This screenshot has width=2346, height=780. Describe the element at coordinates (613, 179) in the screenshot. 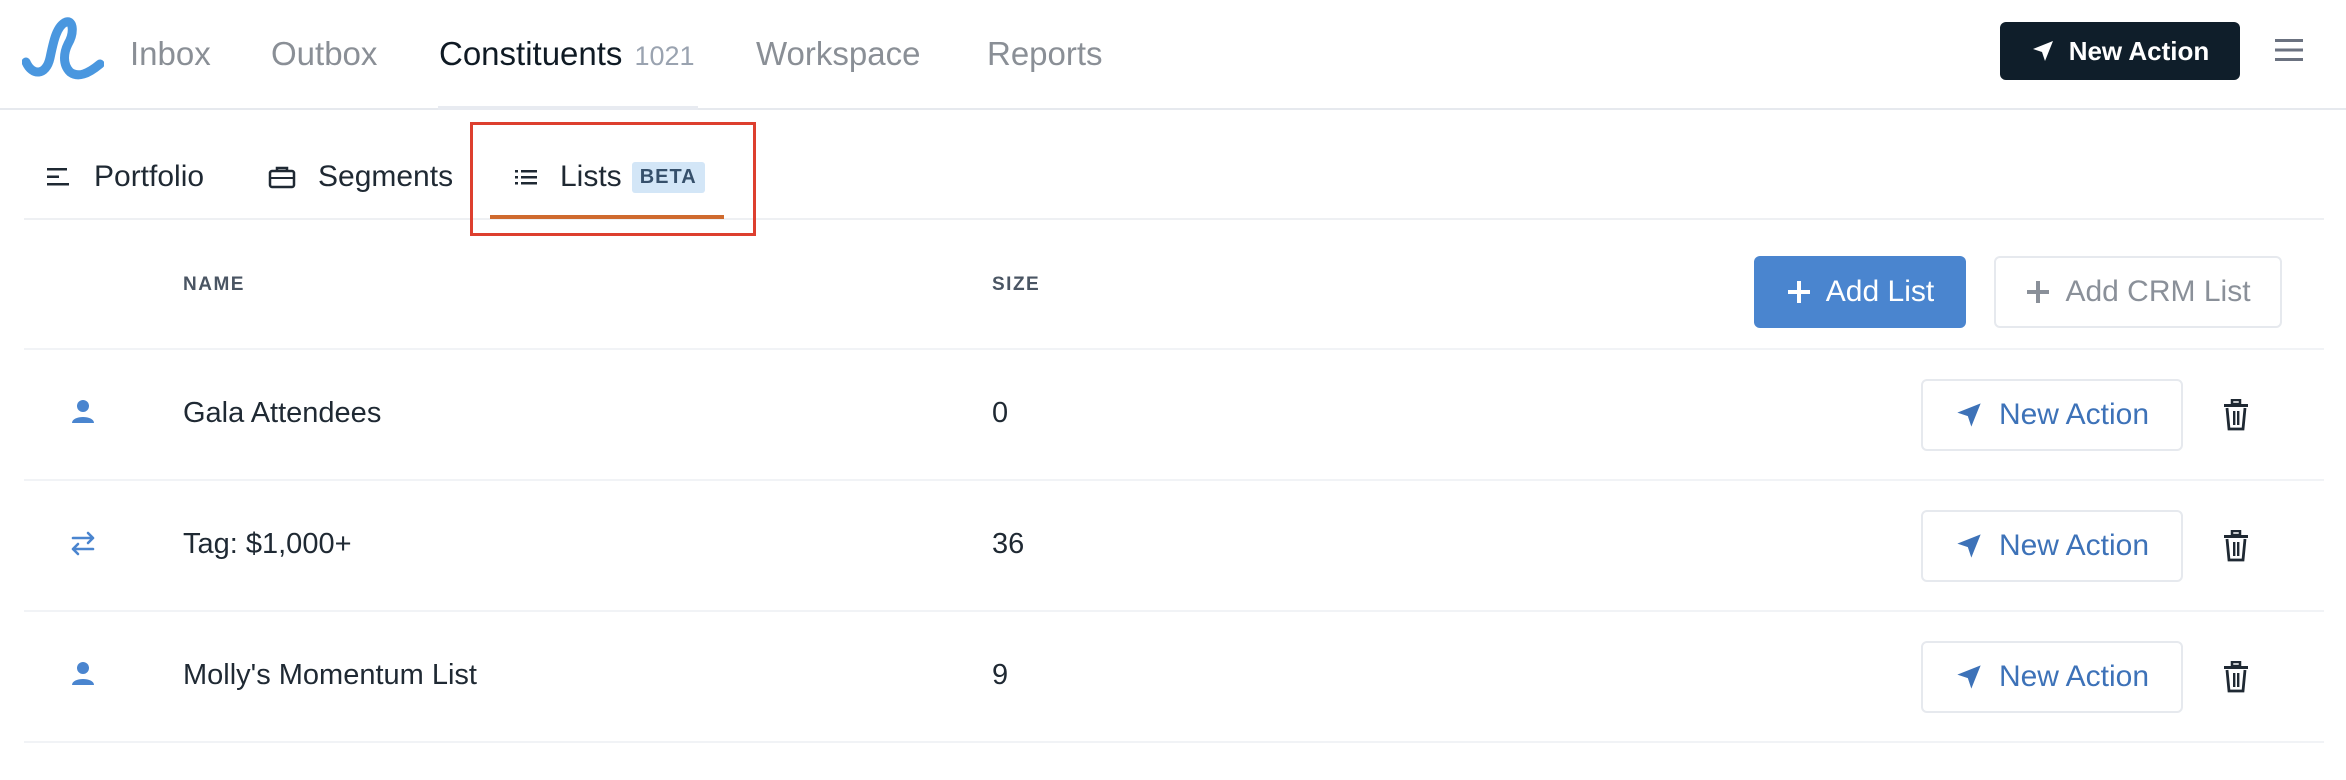

I see `lists-tab-highlight` at that location.